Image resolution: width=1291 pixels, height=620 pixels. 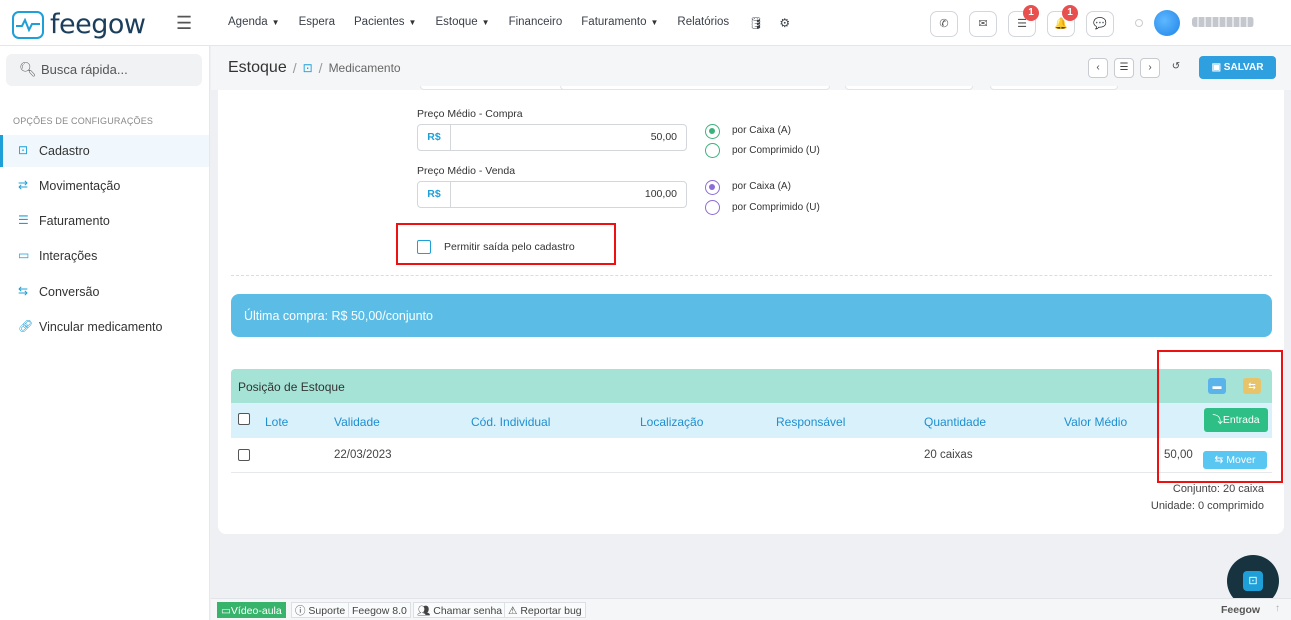 I want to click on row-checkbox, so click(x=244, y=455).